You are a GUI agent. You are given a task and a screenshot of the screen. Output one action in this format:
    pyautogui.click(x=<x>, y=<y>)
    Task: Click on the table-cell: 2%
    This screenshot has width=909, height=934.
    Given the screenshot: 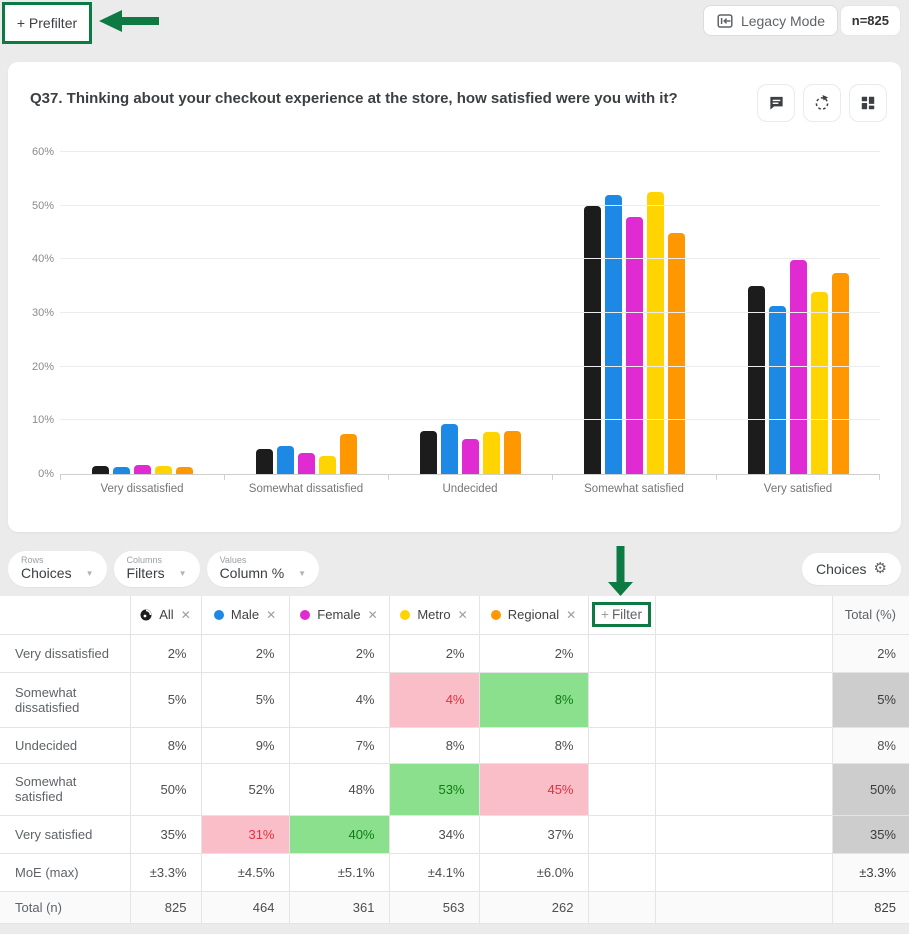 What is the action you would take?
    pyautogui.click(x=339, y=653)
    